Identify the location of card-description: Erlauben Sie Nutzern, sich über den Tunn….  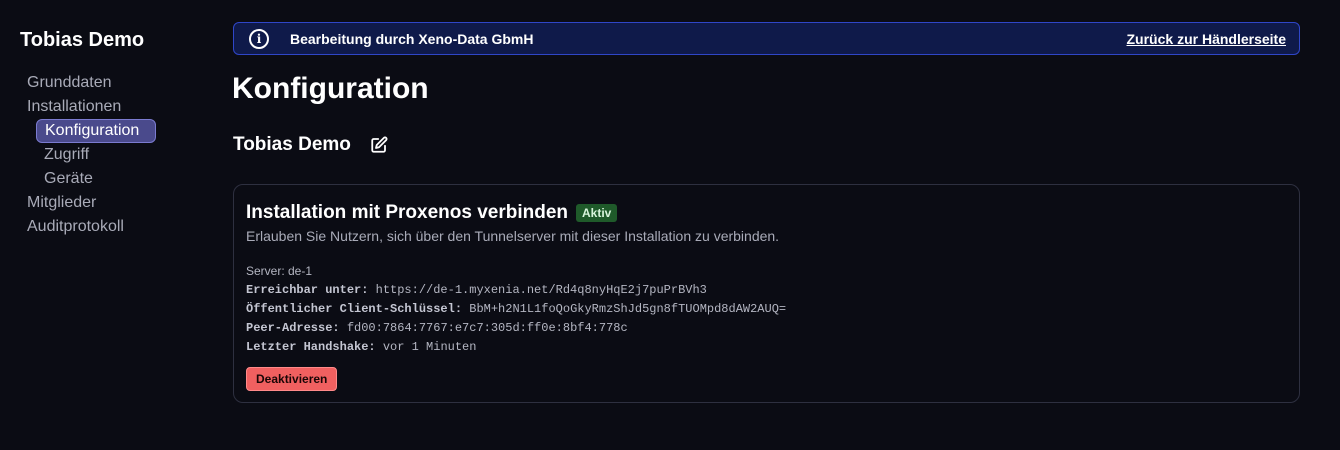
(513, 236).